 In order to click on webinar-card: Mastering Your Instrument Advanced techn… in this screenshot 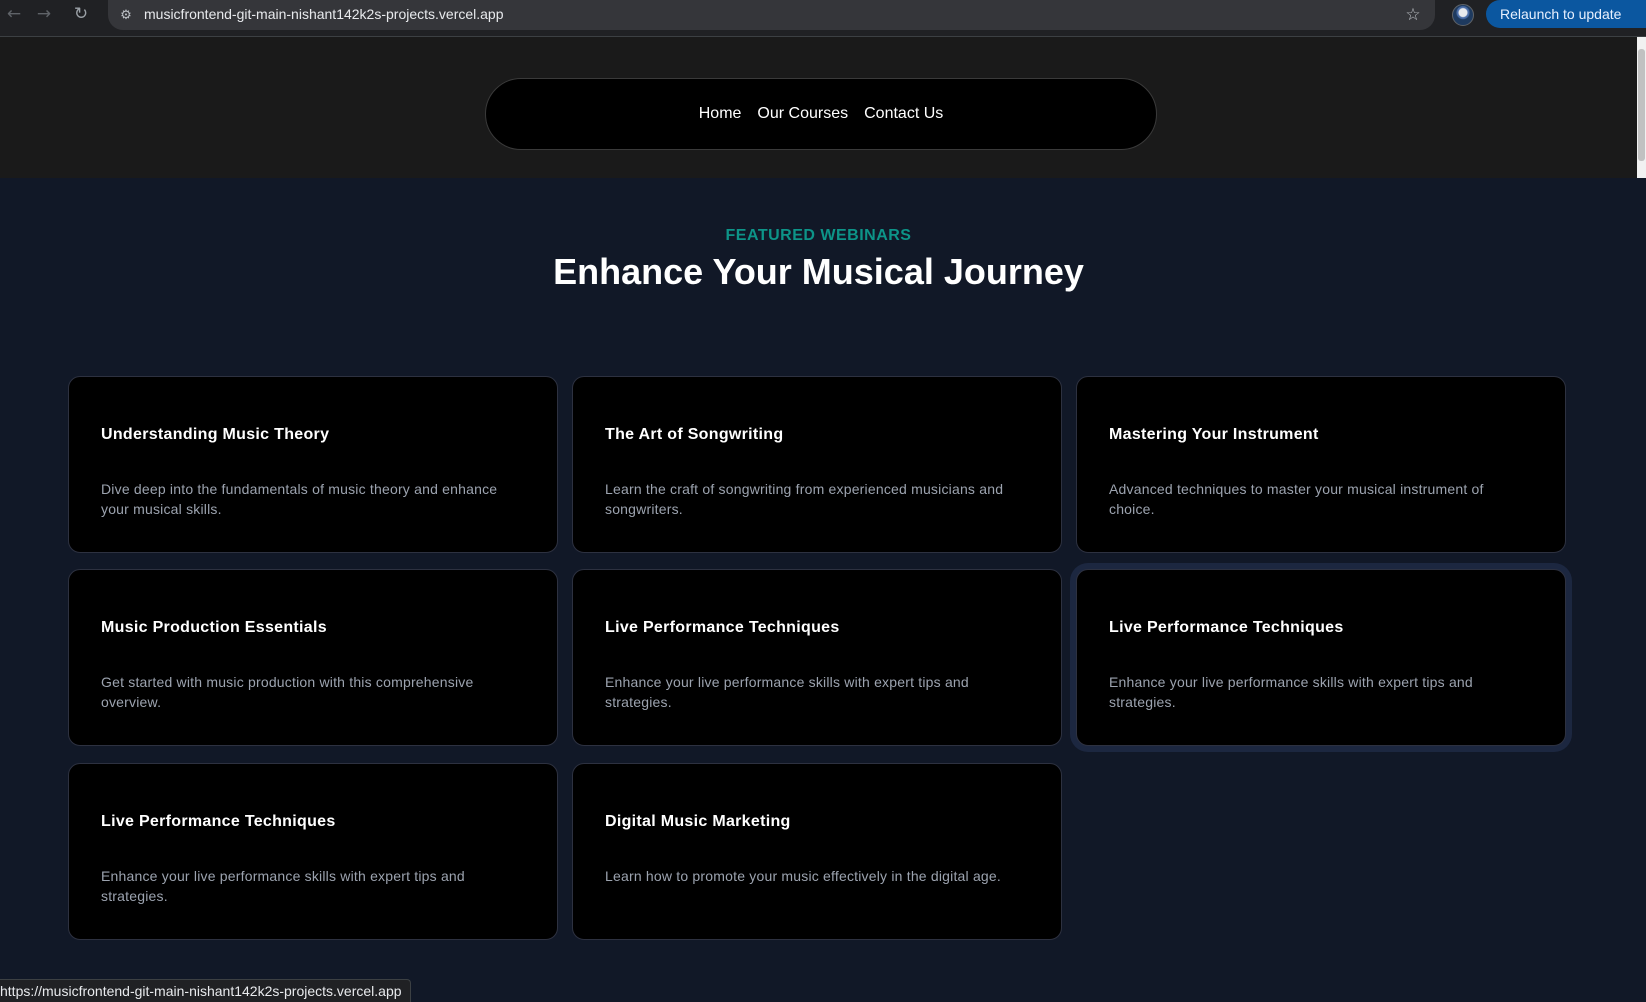, I will do `click(1321, 464)`.